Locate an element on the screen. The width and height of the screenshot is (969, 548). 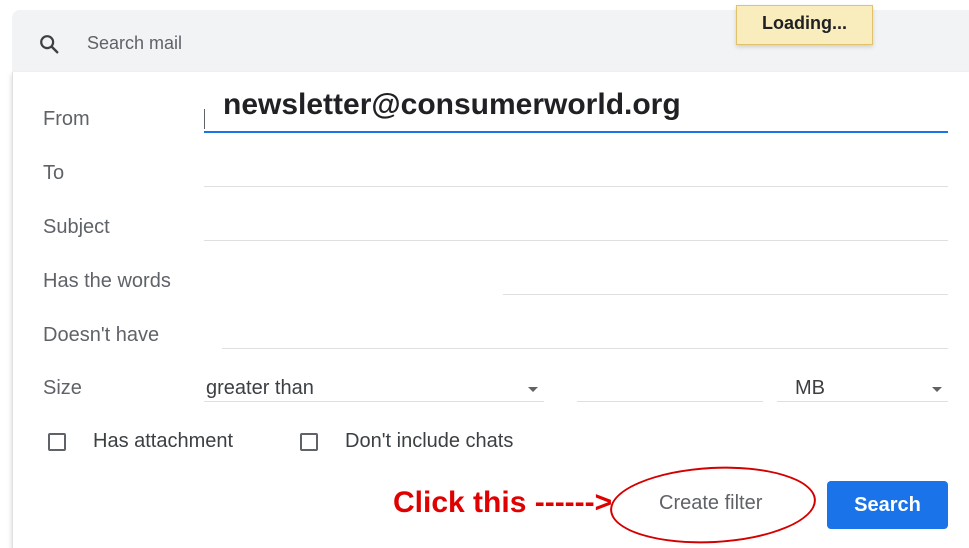
size-comparator-underline is located at coordinates (374, 401).